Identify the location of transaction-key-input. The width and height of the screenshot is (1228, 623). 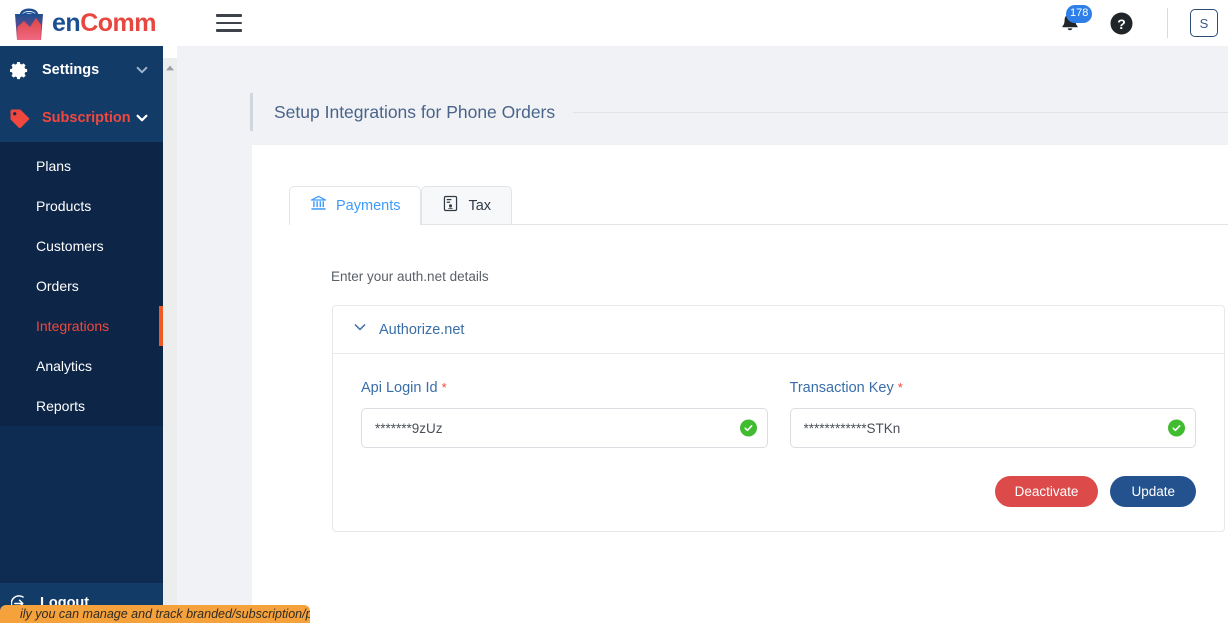
(992, 428).